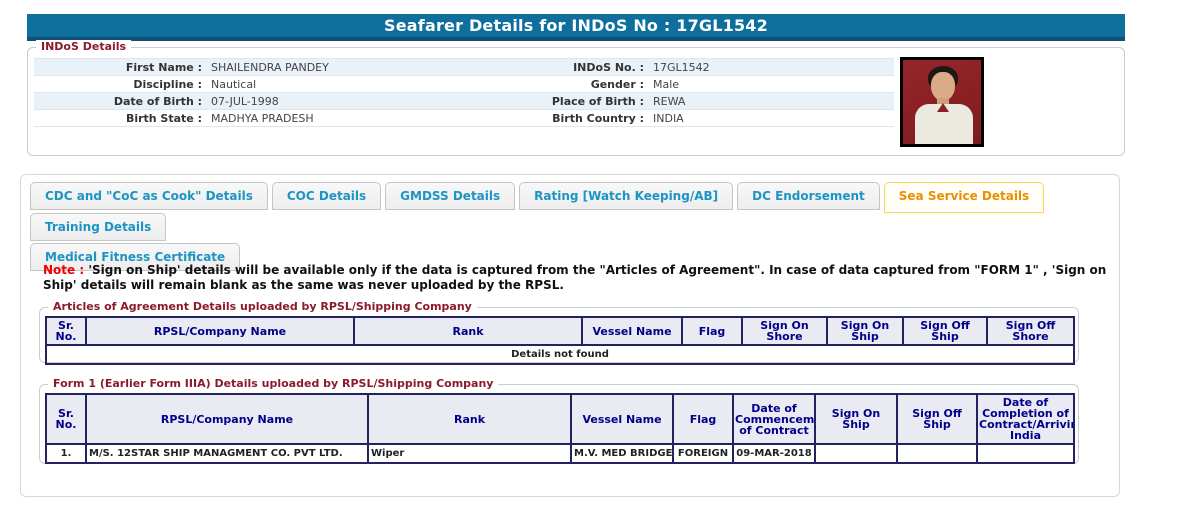 Image resolution: width=1185 pixels, height=517 pixels. I want to click on articles-col-company: RPSL/Company Name, so click(220, 331).